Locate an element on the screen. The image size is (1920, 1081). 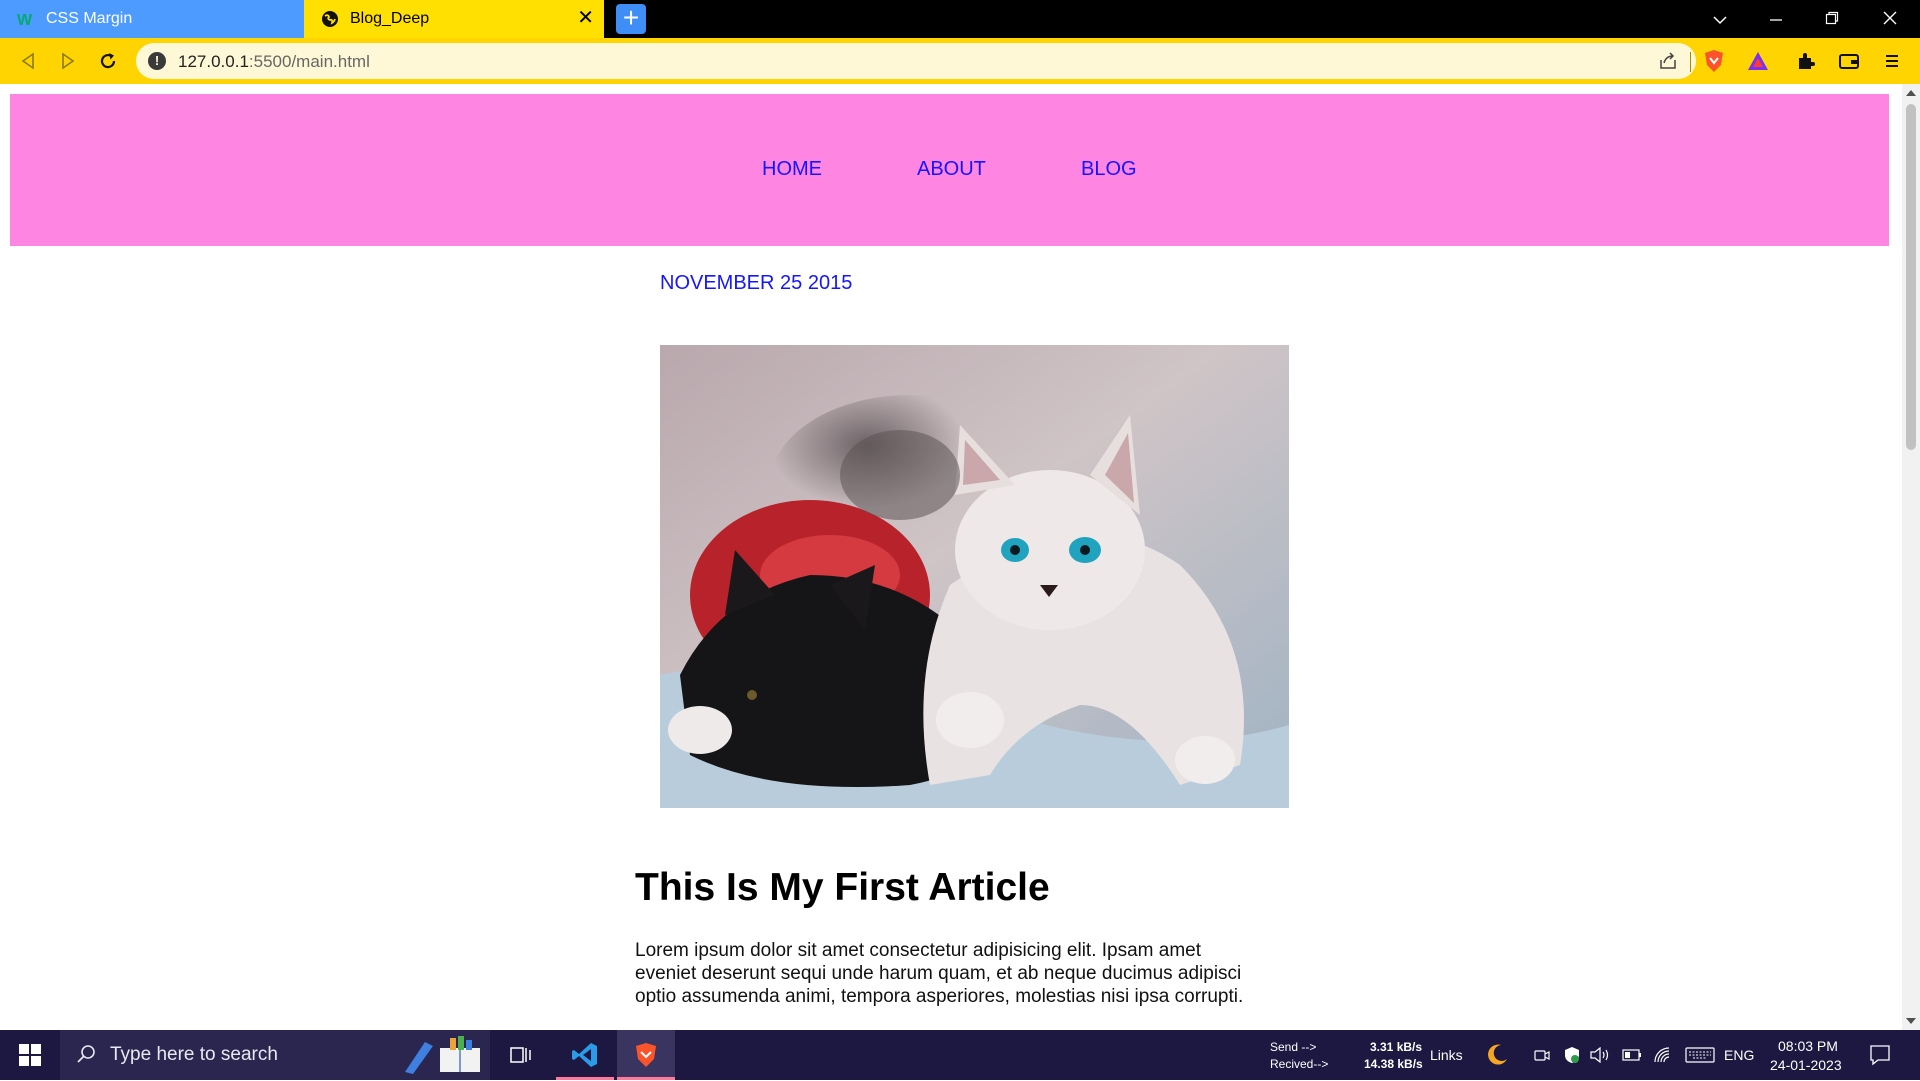
minimize-icon is located at coordinates (1776, 19).